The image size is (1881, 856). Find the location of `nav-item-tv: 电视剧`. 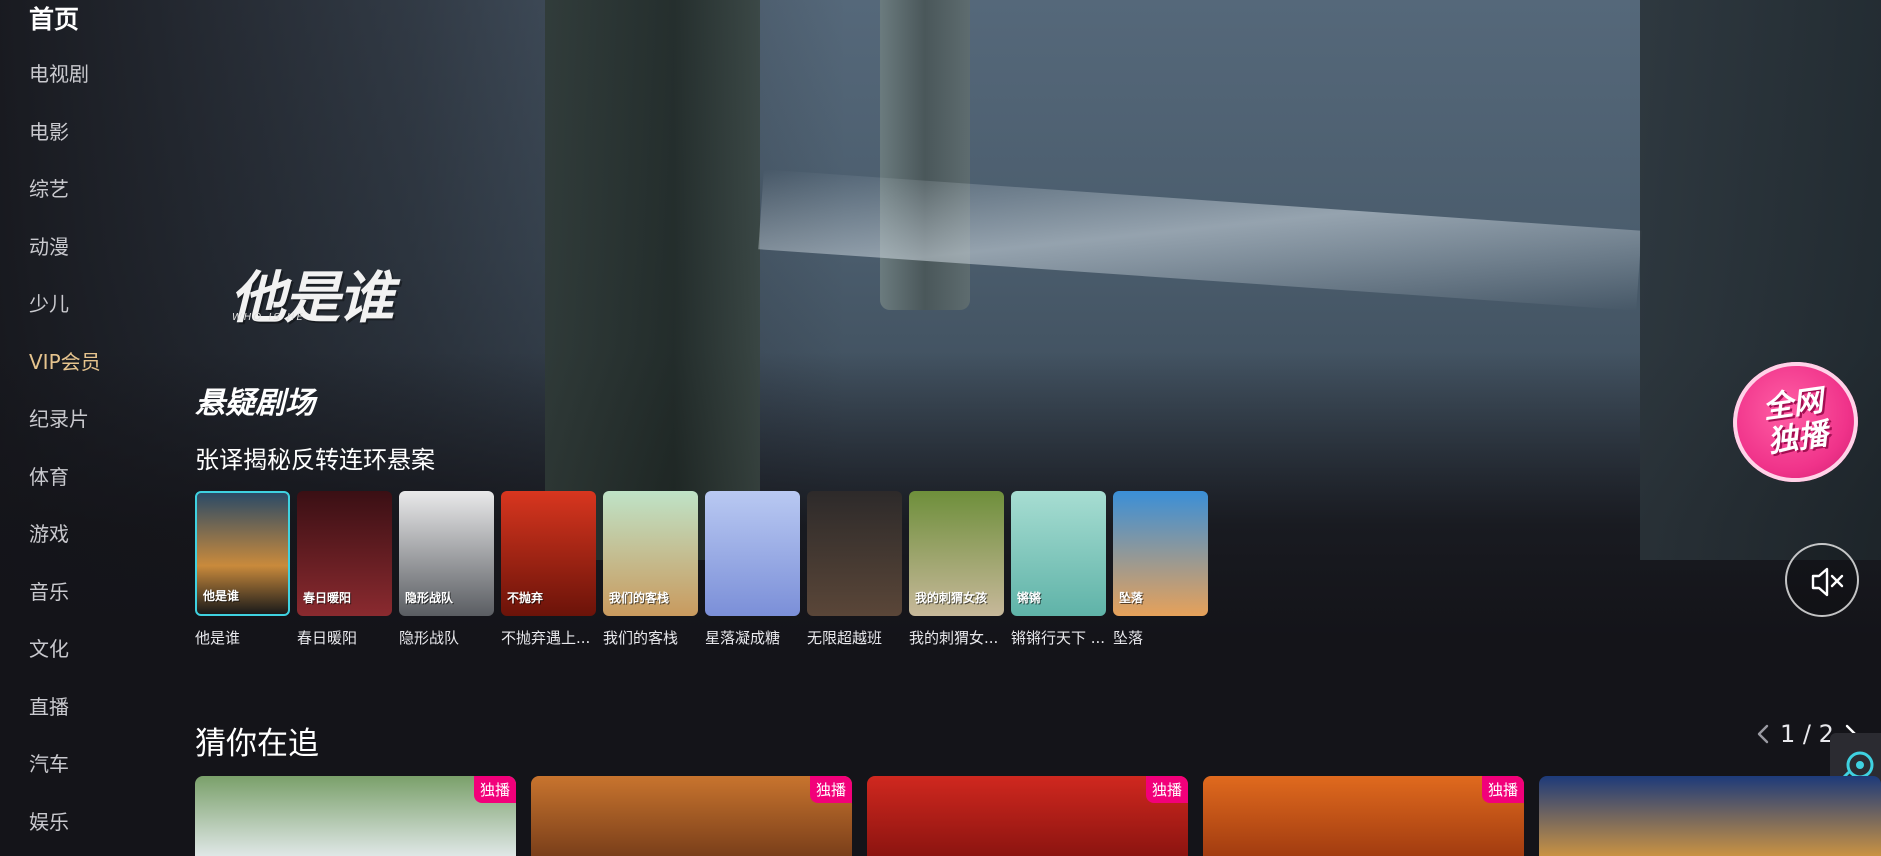

nav-item-tv: 电视剧 is located at coordinates (59, 72).